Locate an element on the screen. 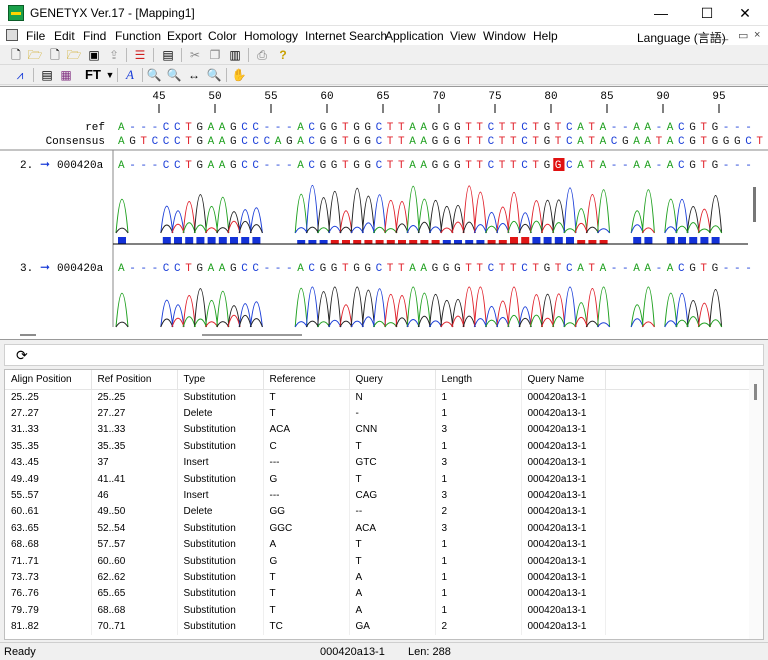 This screenshot has height=660, width=768. table-cell: Delete is located at coordinates (220, 512).